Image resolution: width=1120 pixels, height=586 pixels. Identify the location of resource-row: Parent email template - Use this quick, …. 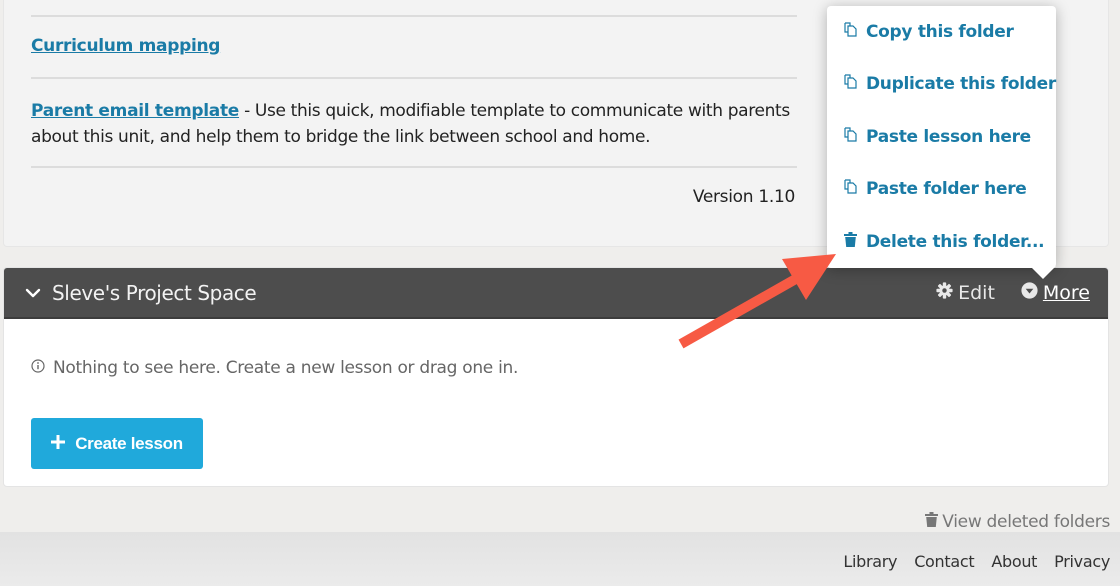
(416, 124).